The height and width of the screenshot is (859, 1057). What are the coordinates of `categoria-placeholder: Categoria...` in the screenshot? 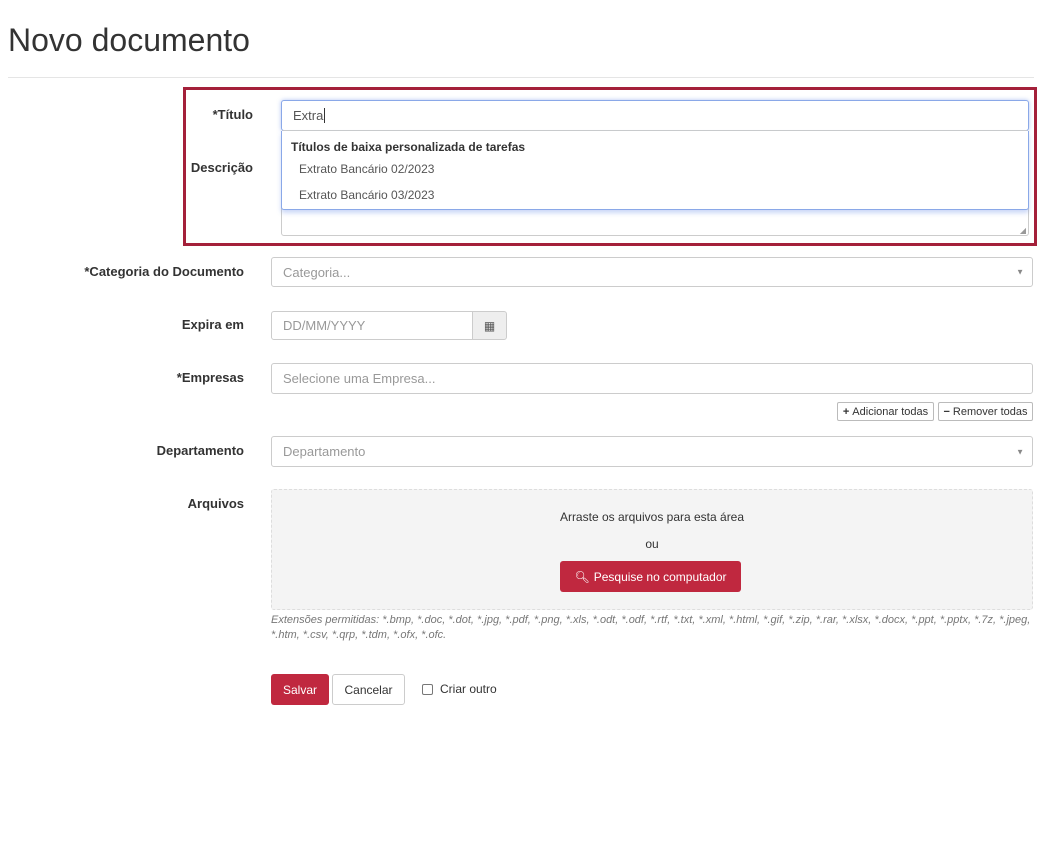 It's located at (317, 272).